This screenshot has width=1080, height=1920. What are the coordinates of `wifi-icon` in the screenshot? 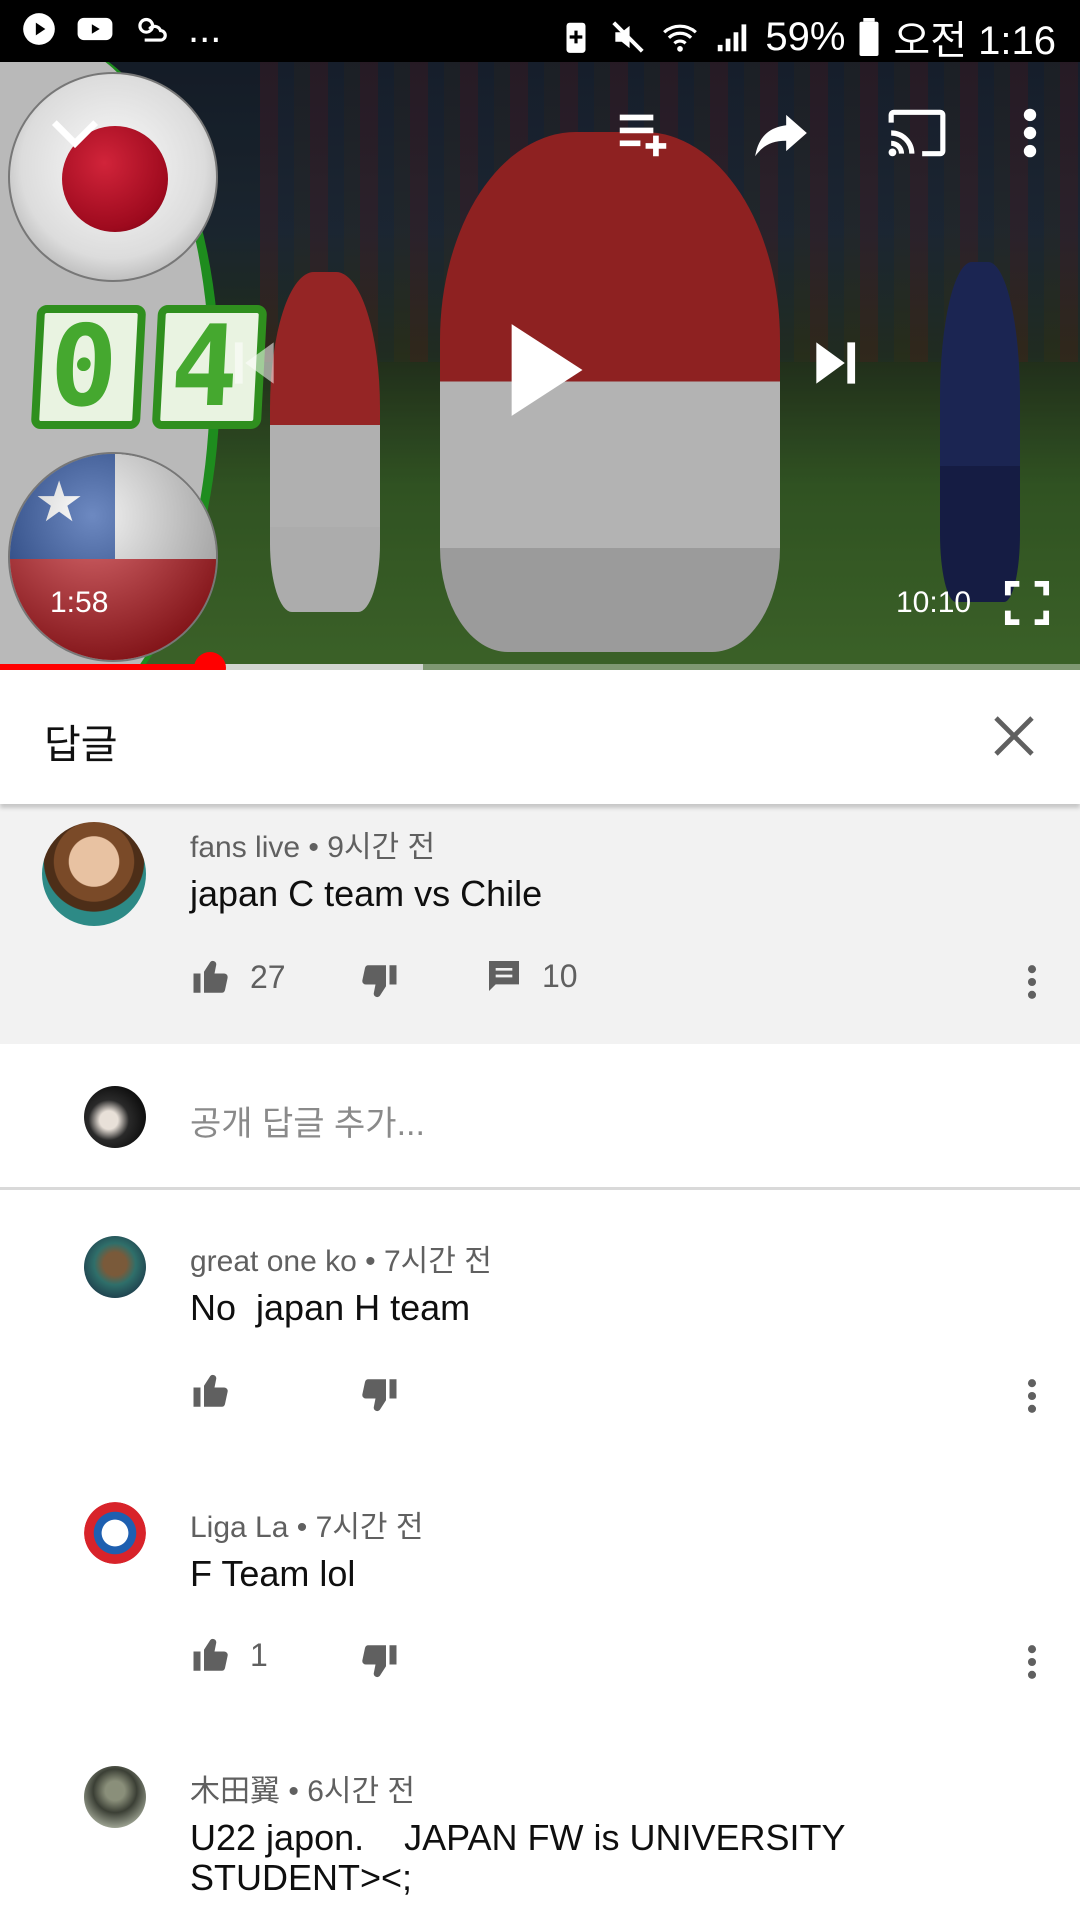 It's located at (680, 38).